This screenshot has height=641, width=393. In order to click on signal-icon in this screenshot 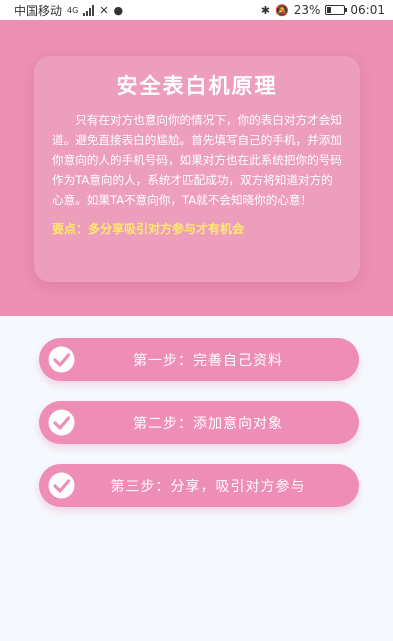, I will do `click(89, 10)`.